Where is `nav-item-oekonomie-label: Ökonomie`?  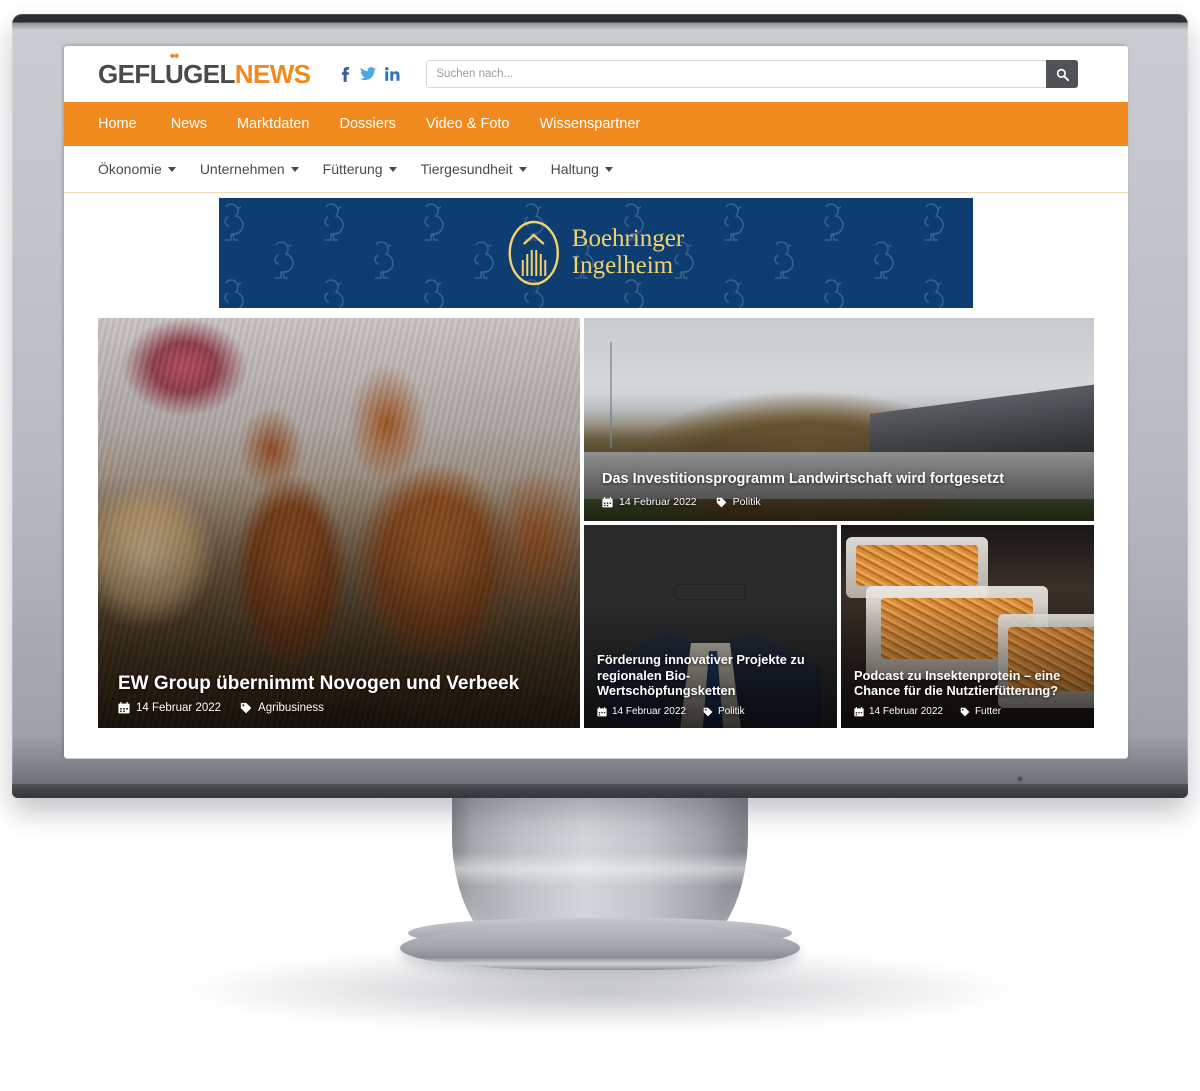 nav-item-oekonomie-label: Ökonomie is located at coordinates (130, 169).